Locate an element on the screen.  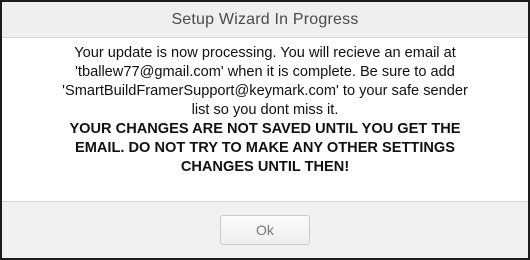
ok-button: Ok is located at coordinates (265, 230).